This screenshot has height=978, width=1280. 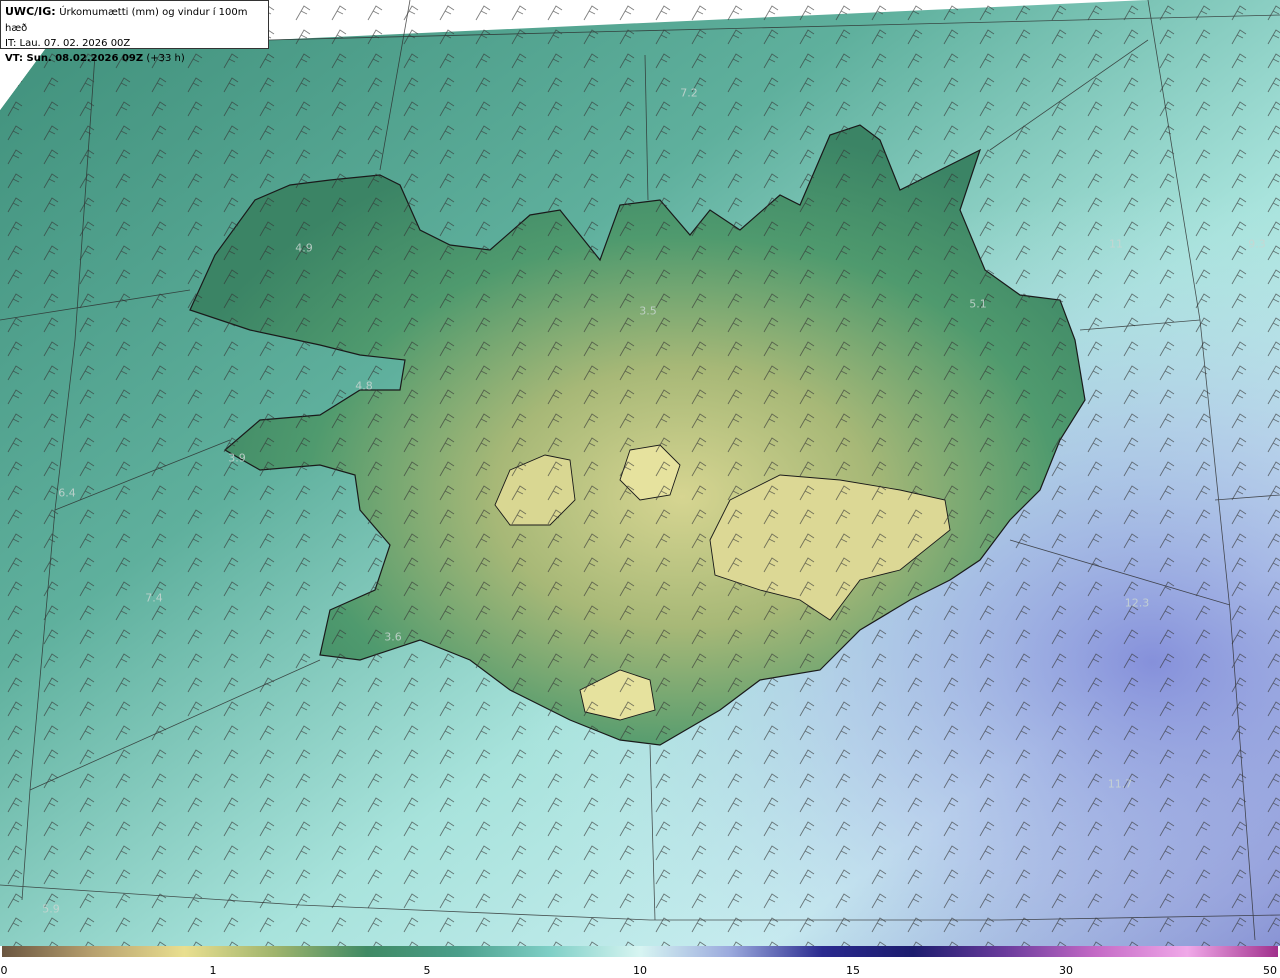 I want to click on model-name: UWC/IG:, so click(x=30, y=11).